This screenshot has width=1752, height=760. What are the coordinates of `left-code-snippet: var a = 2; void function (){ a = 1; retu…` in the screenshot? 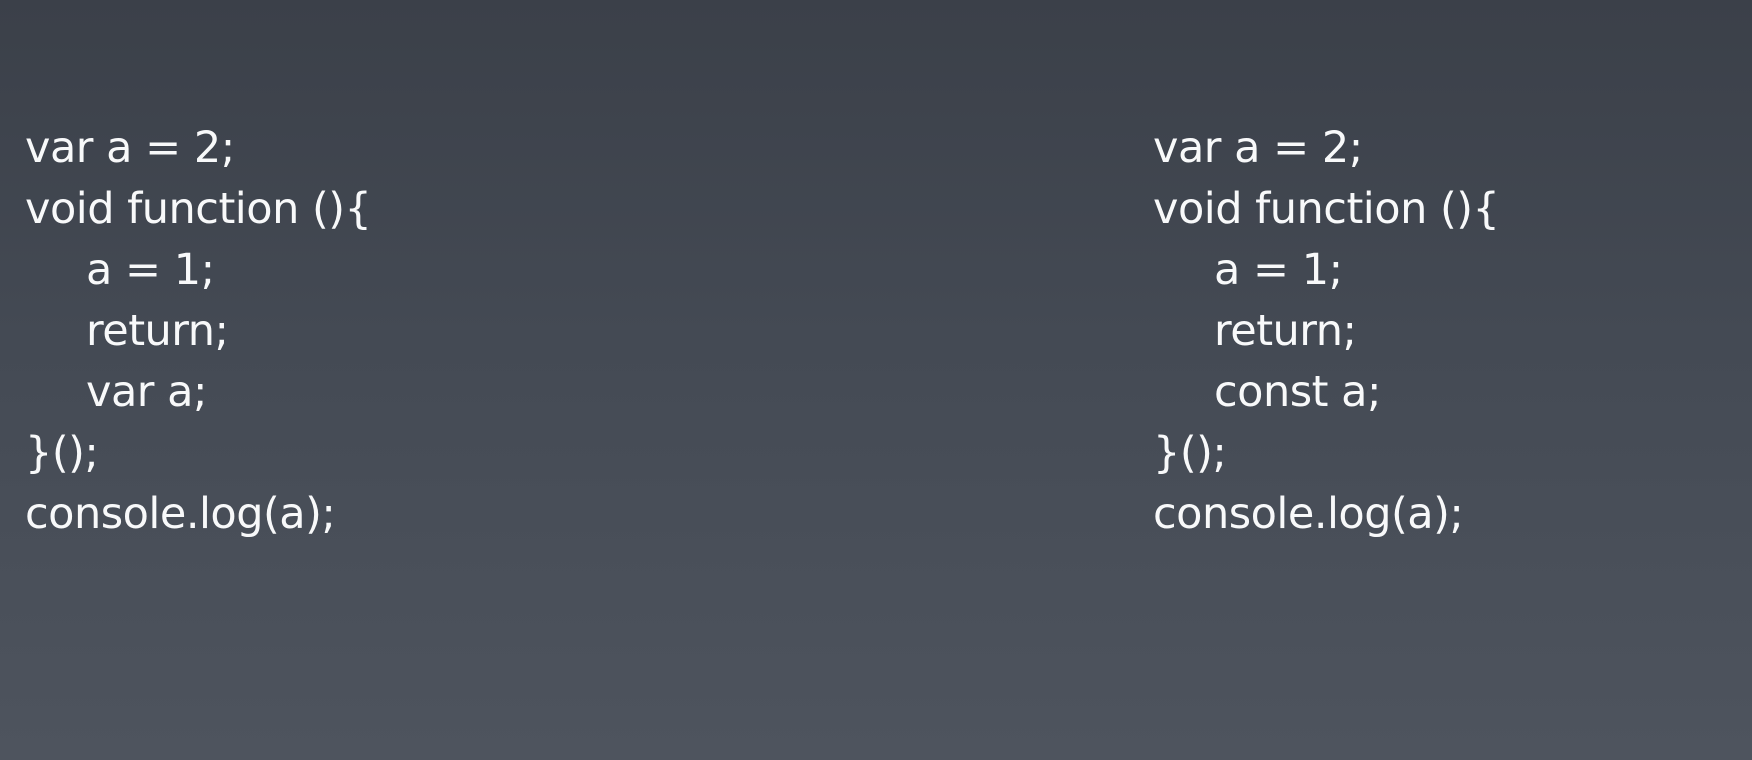 It's located at (198, 331).